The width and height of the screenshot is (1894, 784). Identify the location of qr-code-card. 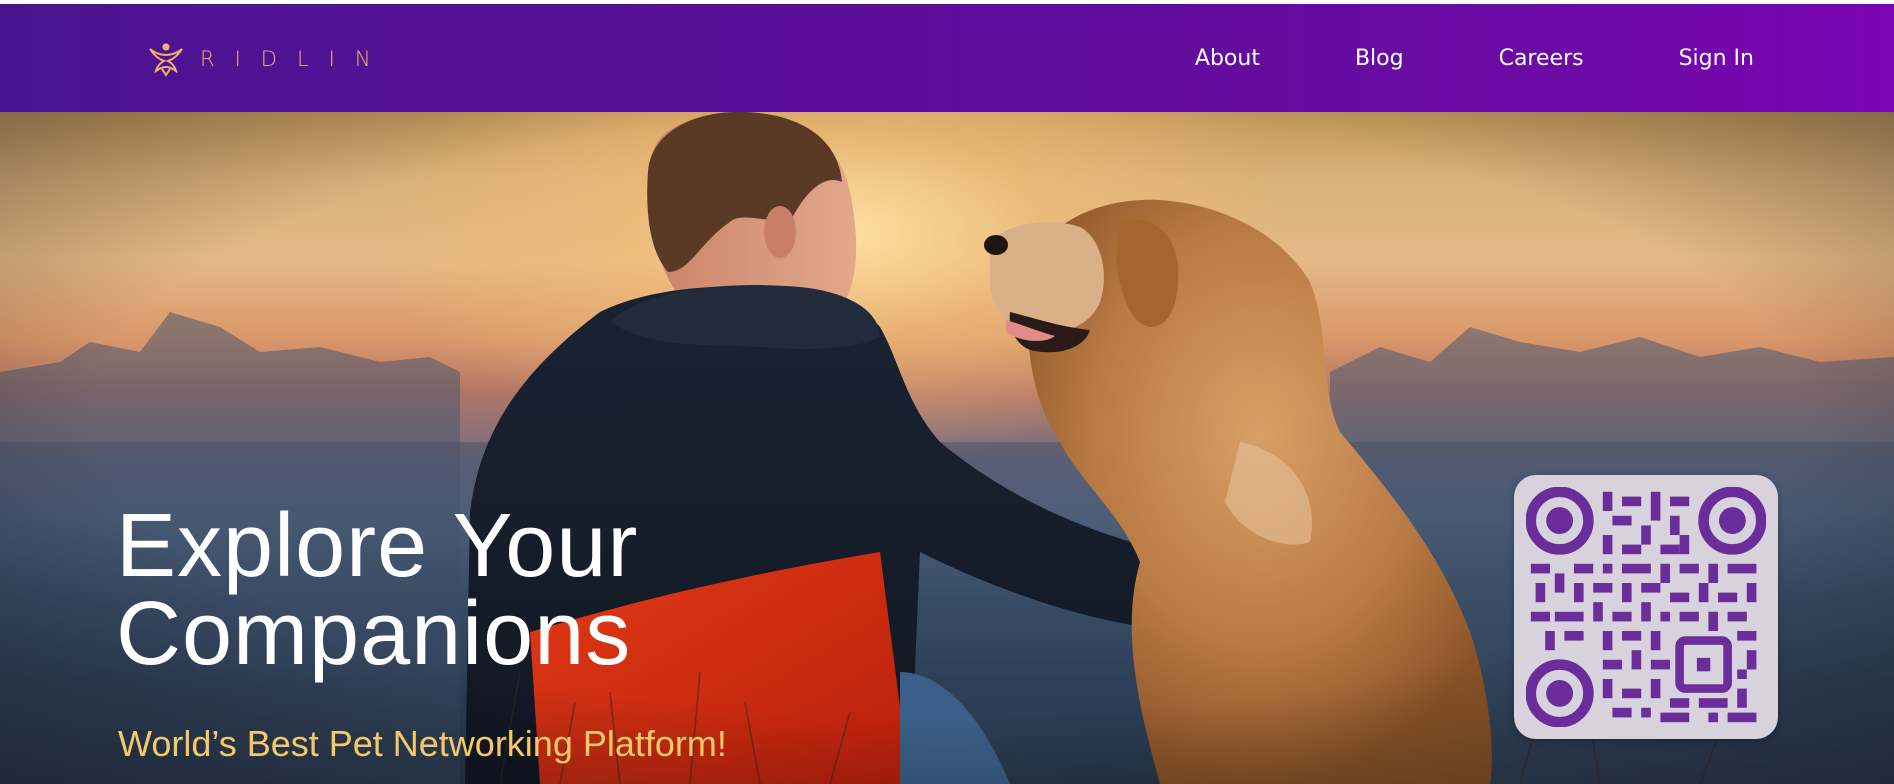
(1646, 607).